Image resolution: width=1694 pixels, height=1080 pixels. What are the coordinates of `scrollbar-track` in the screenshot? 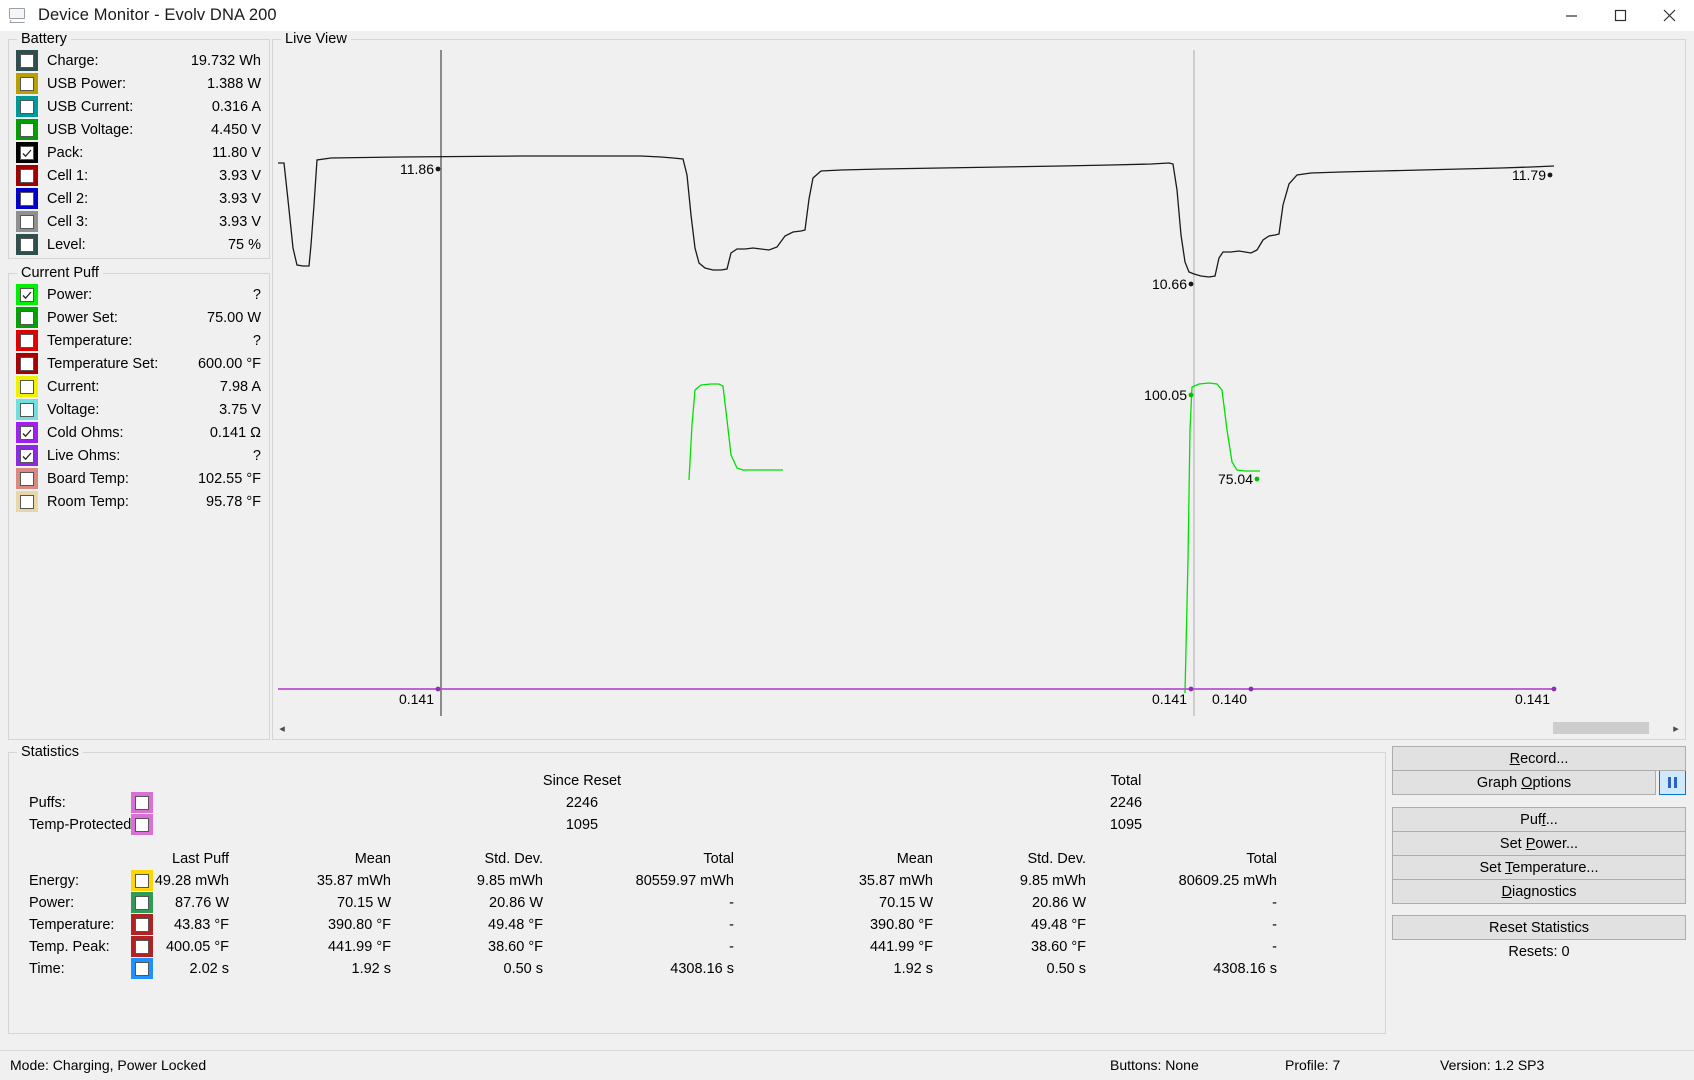 It's located at (979, 728).